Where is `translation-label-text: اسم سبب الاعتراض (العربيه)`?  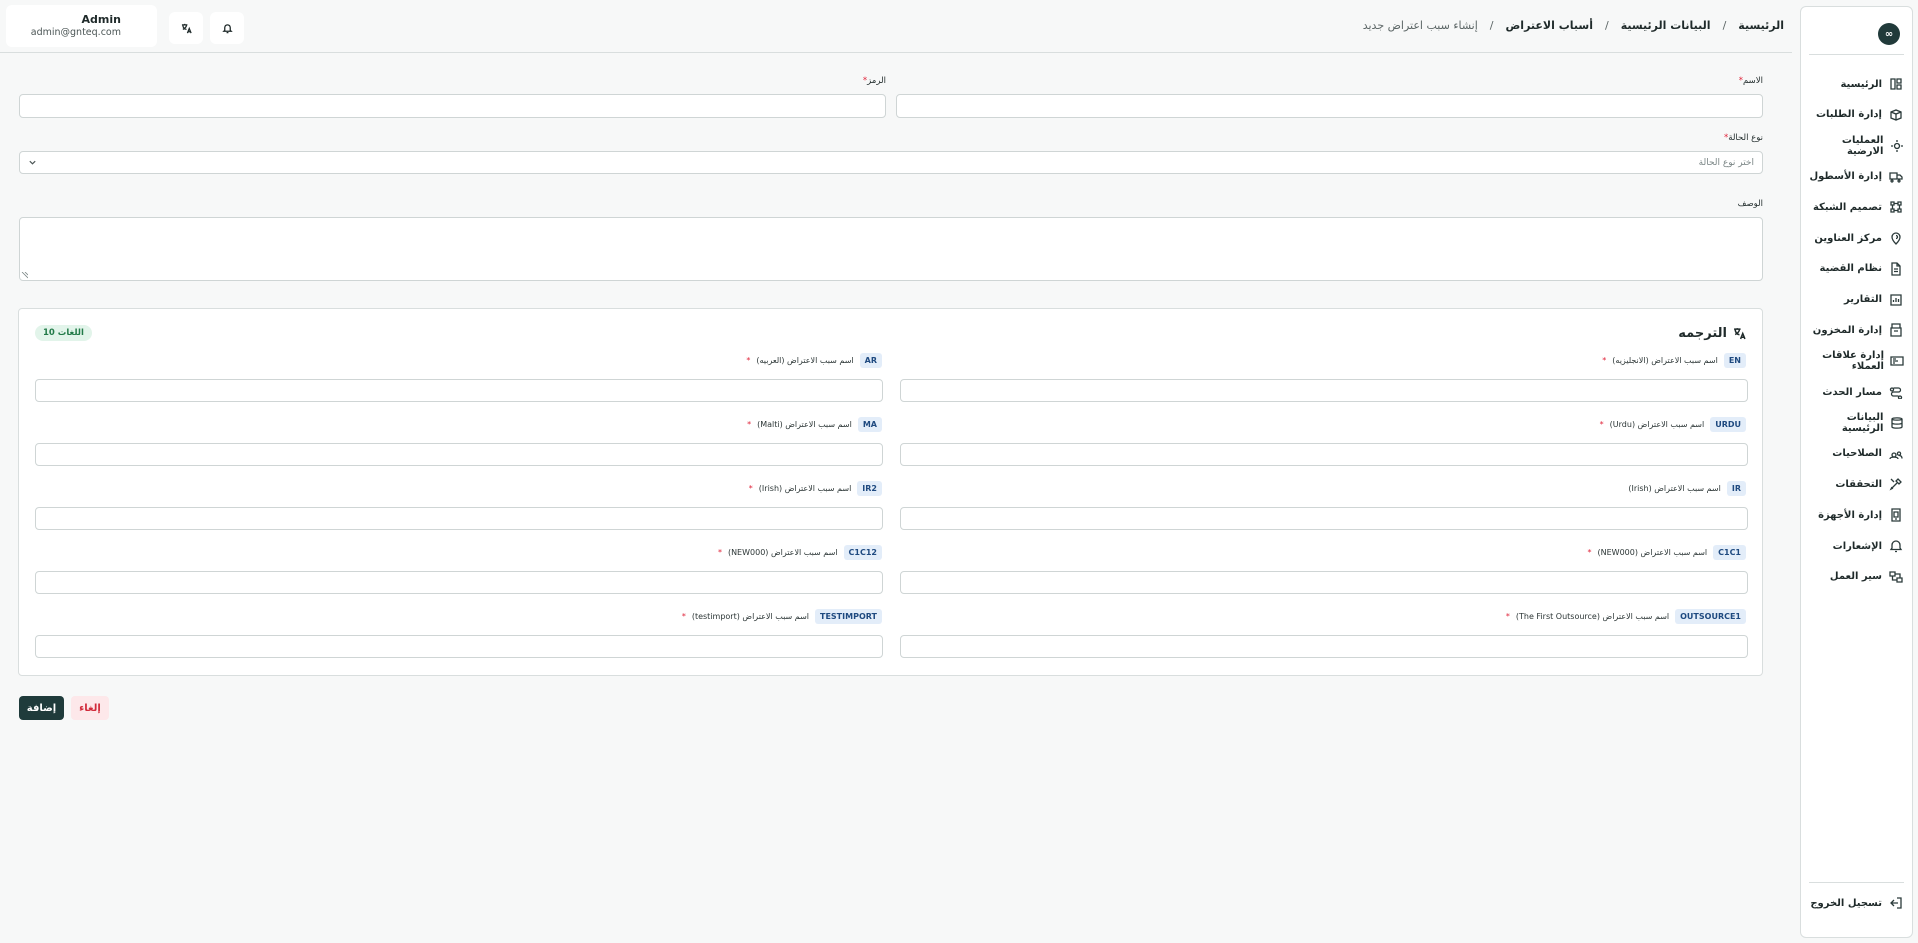 translation-label-text: اسم سبب الاعتراض (العربيه) is located at coordinates (805, 360).